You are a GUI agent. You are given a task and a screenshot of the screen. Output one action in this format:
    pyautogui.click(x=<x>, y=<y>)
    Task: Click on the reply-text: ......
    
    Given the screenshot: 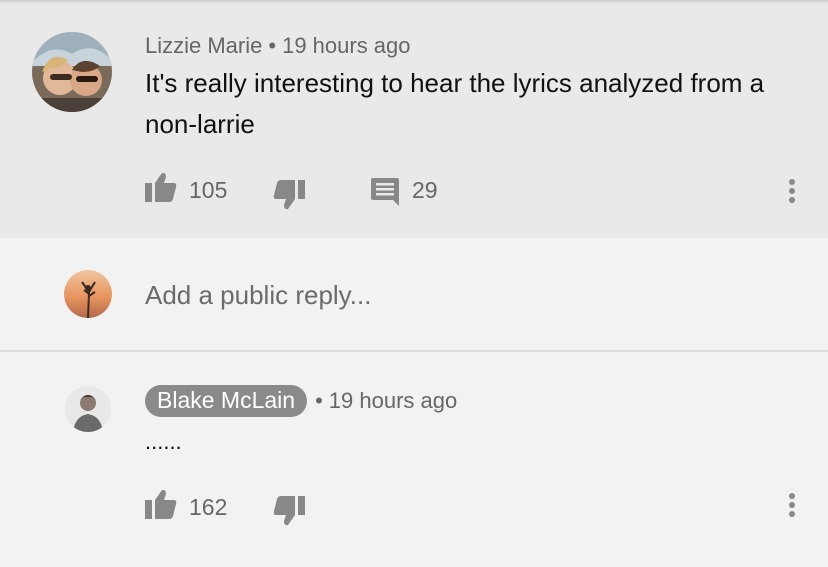 What is the action you would take?
    pyautogui.click(x=163, y=441)
    